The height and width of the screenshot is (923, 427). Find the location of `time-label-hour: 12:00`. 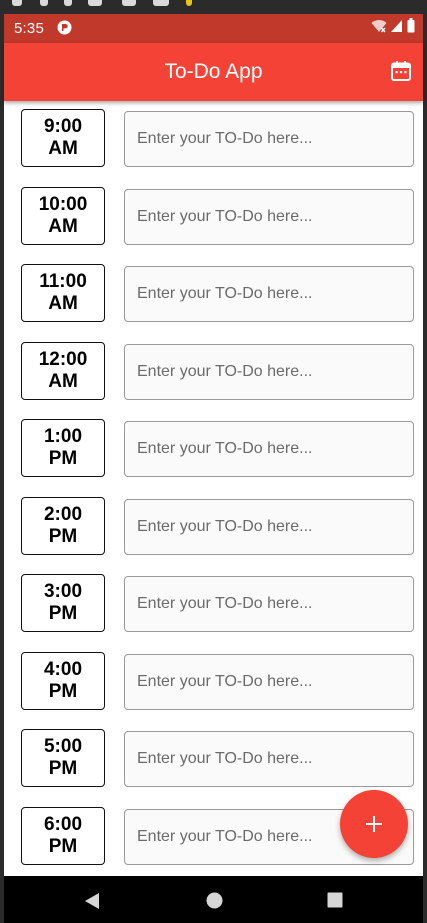

time-label-hour: 12:00 is located at coordinates (63, 359).